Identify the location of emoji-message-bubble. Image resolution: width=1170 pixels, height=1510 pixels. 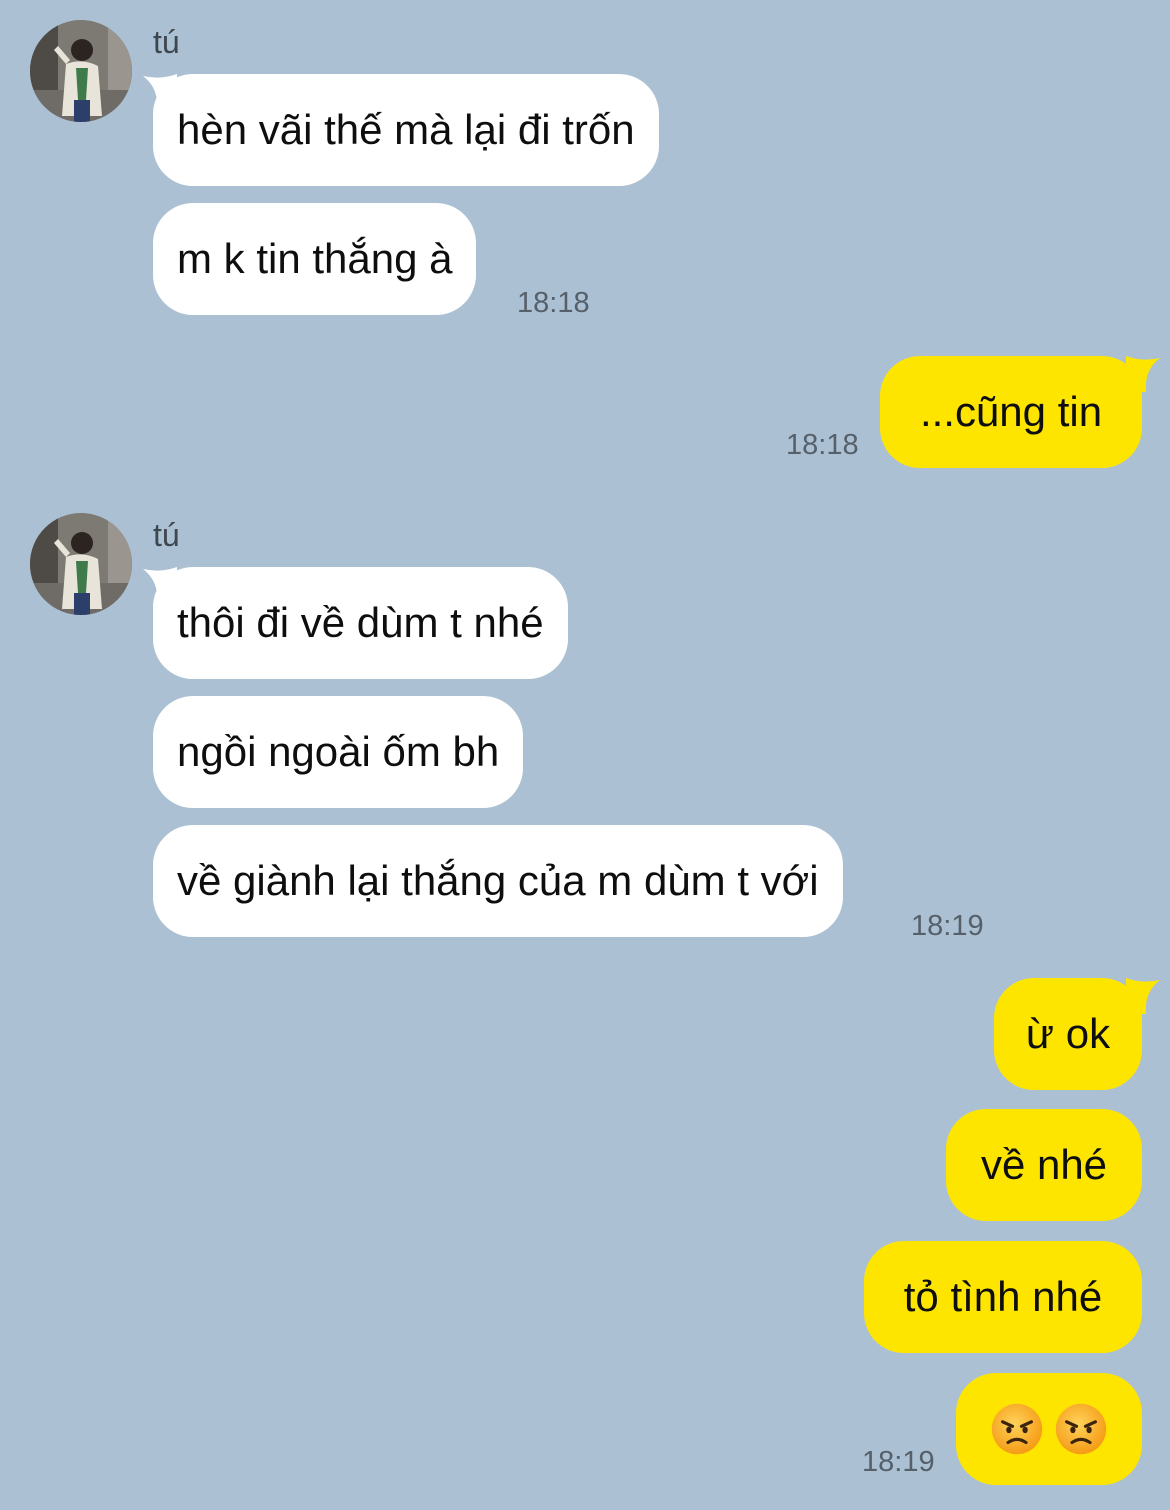
(1049, 1429).